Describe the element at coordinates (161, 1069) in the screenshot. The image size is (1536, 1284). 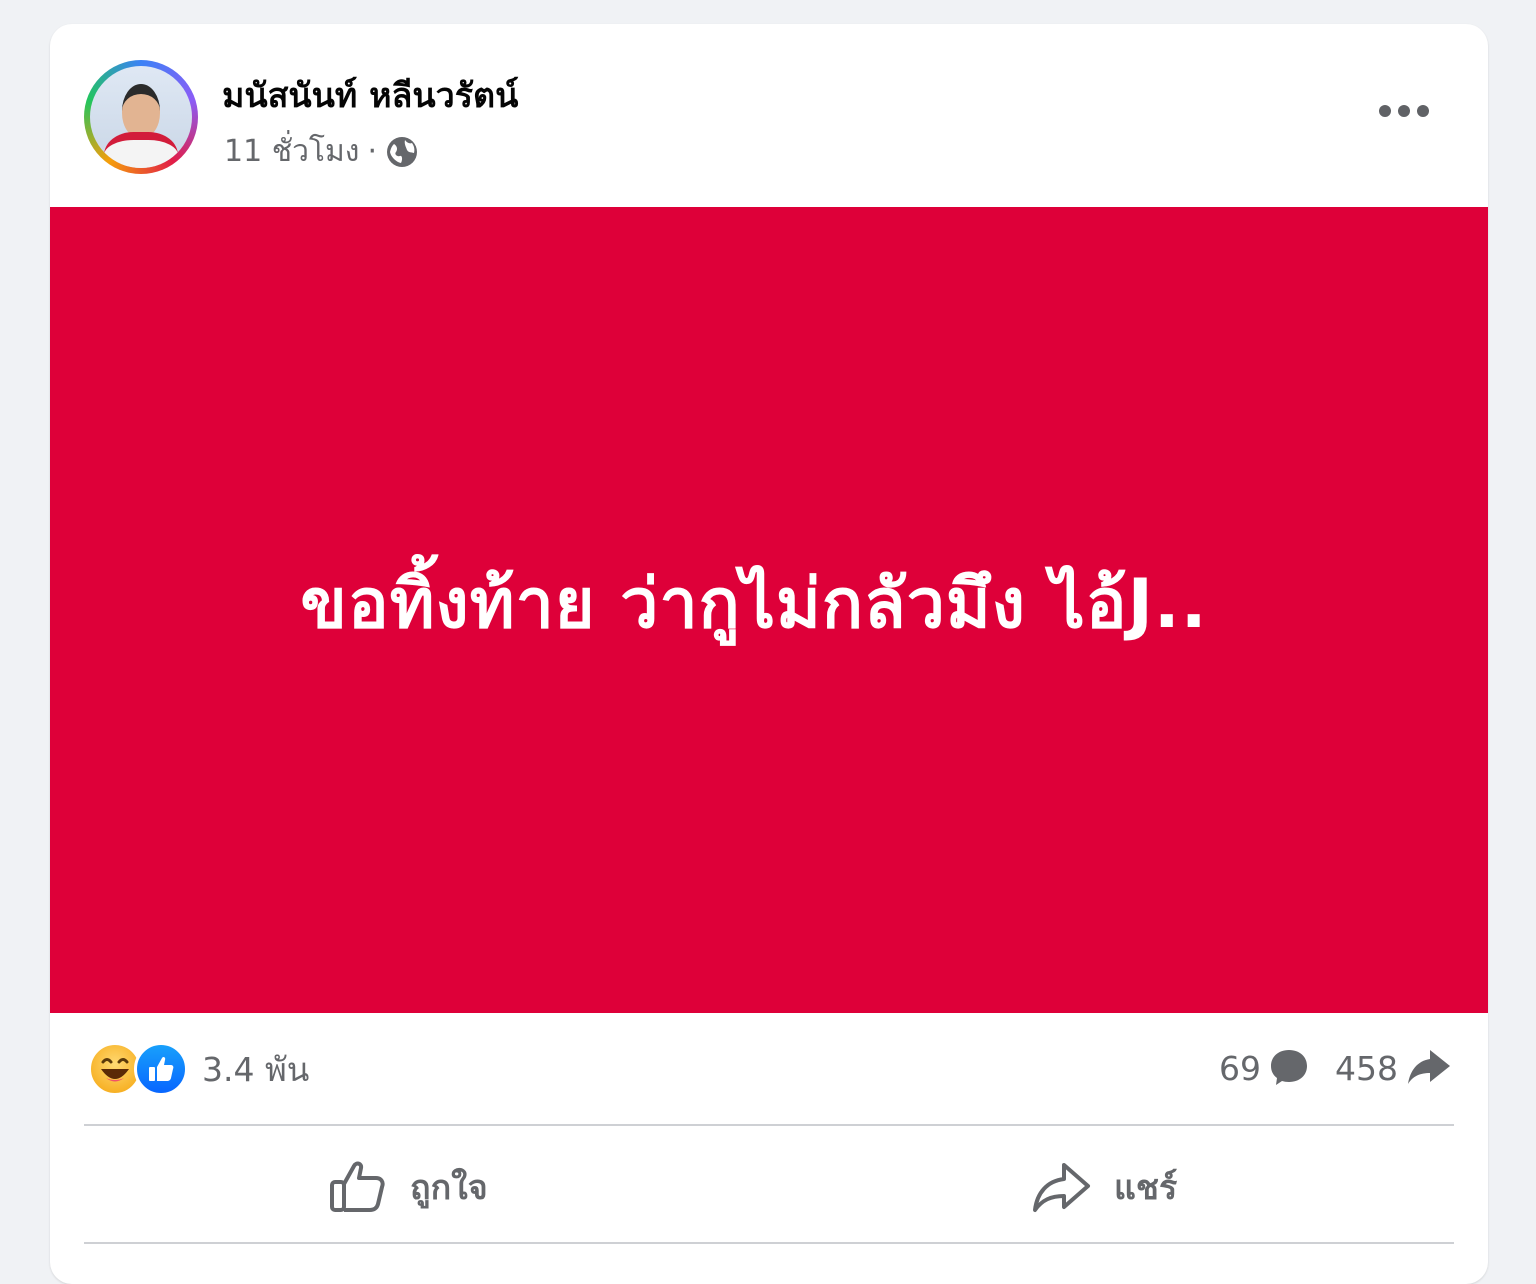
I see `like-icon` at that location.